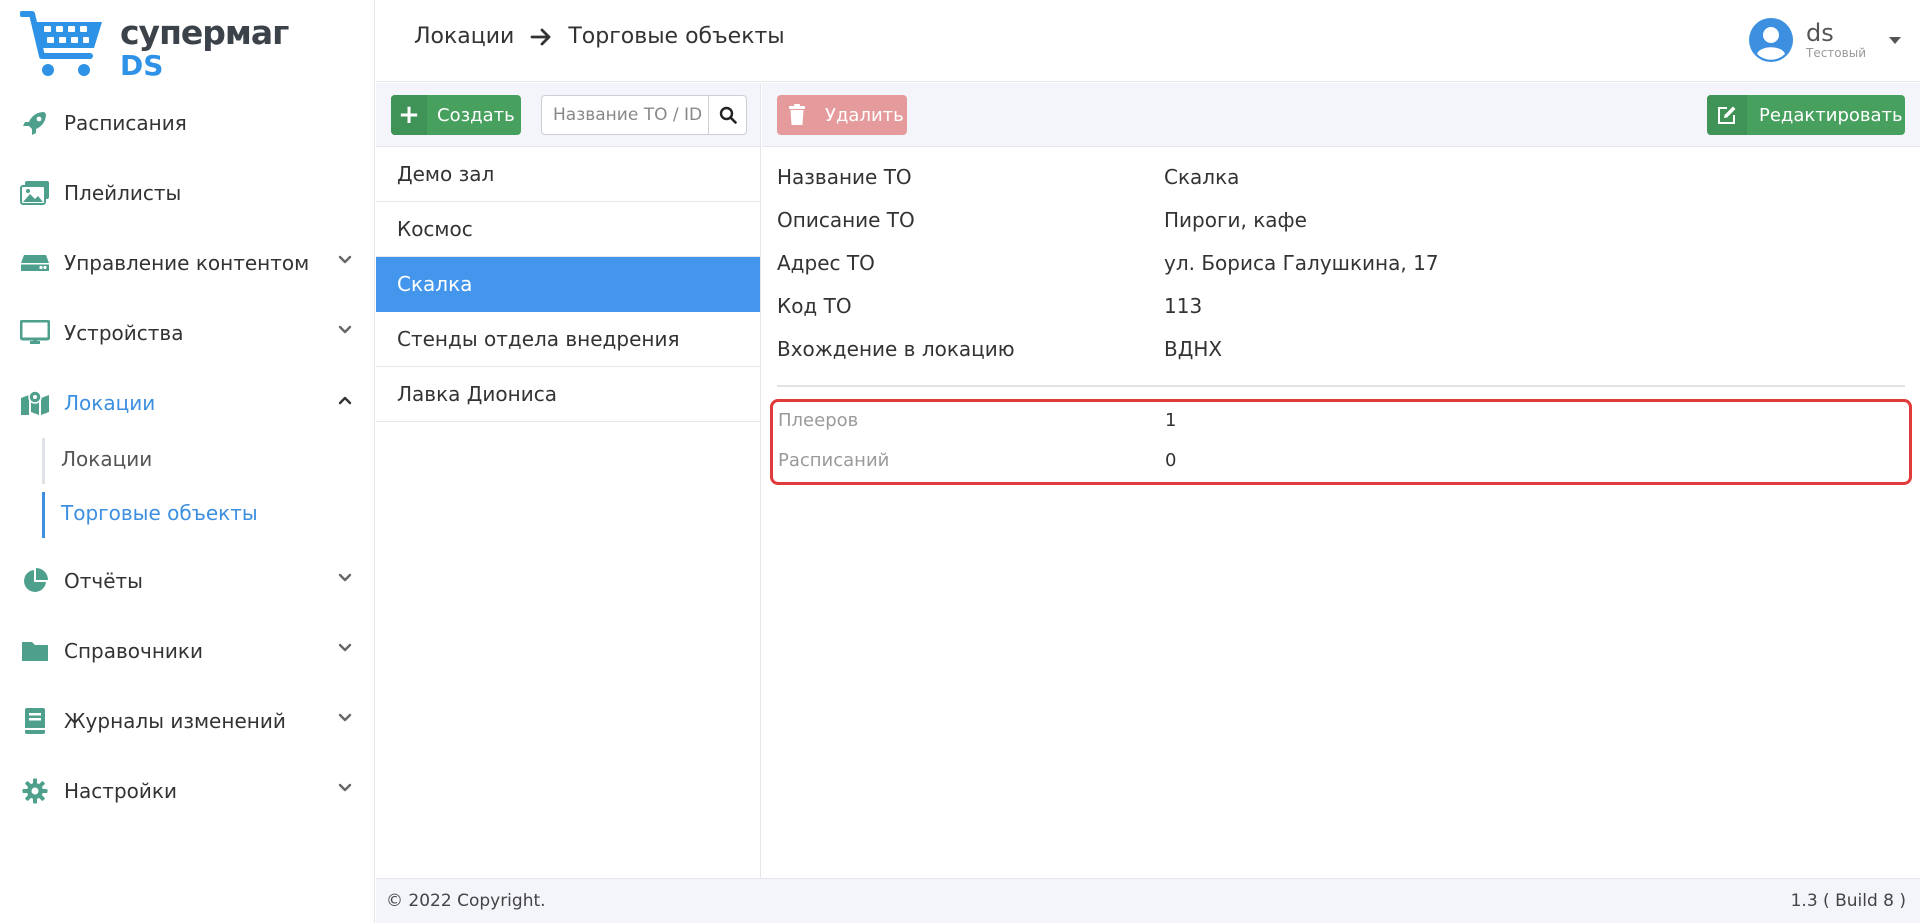 The height and width of the screenshot is (923, 1920). I want to click on property-value: Скалка, so click(1202, 176).